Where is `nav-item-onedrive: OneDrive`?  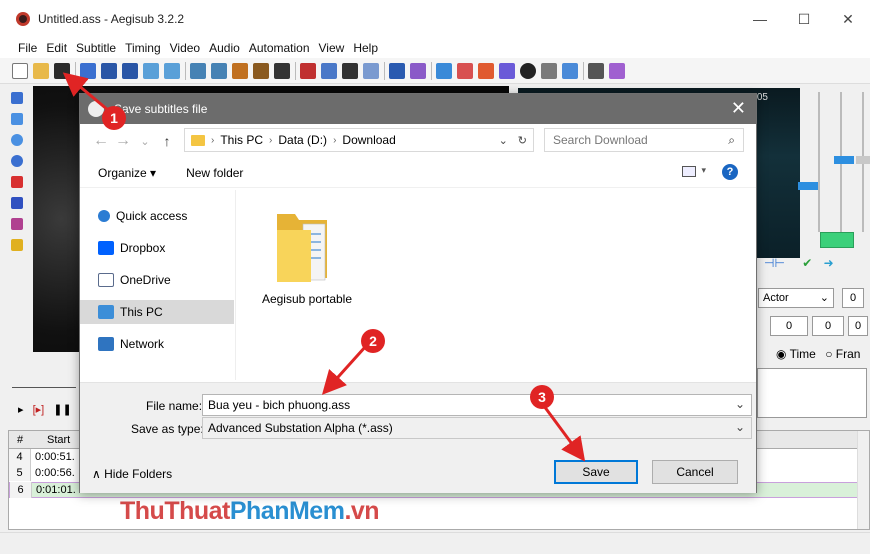 nav-item-onedrive: OneDrive is located at coordinates (157, 280).